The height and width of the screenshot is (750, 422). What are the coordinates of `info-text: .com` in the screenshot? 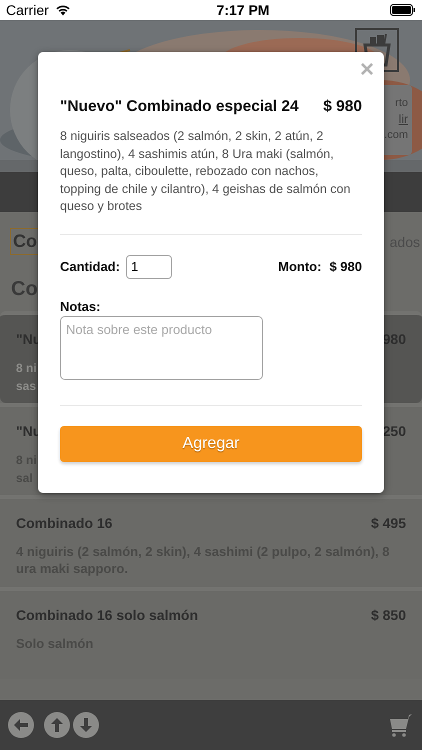 It's located at (396, 135).